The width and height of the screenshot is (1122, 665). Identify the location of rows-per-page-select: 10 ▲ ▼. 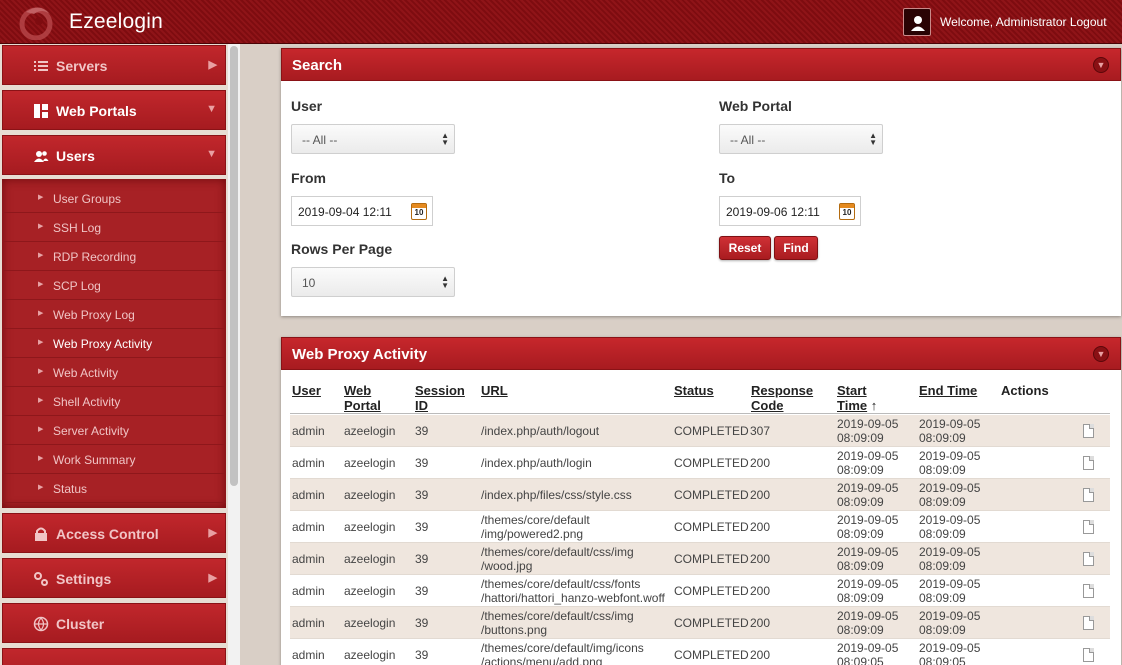
(373, 282).